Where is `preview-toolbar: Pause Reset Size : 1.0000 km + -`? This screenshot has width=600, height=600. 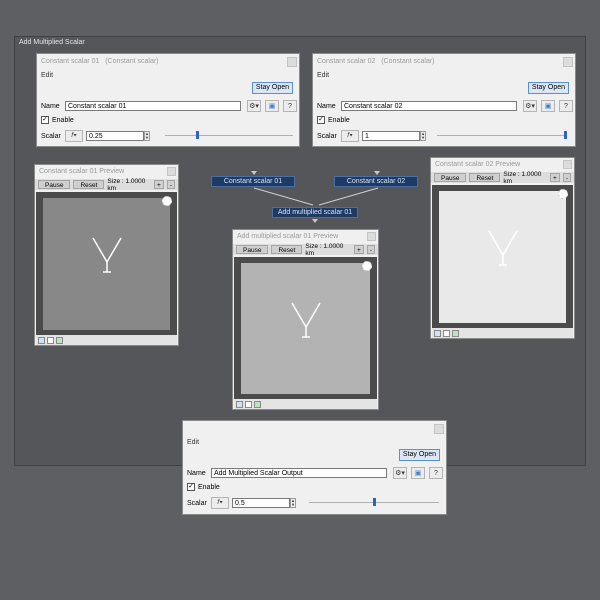 preview-toolbar: Pause Reset Size : 1.0000 km + - is located at coordinates (106, 185).